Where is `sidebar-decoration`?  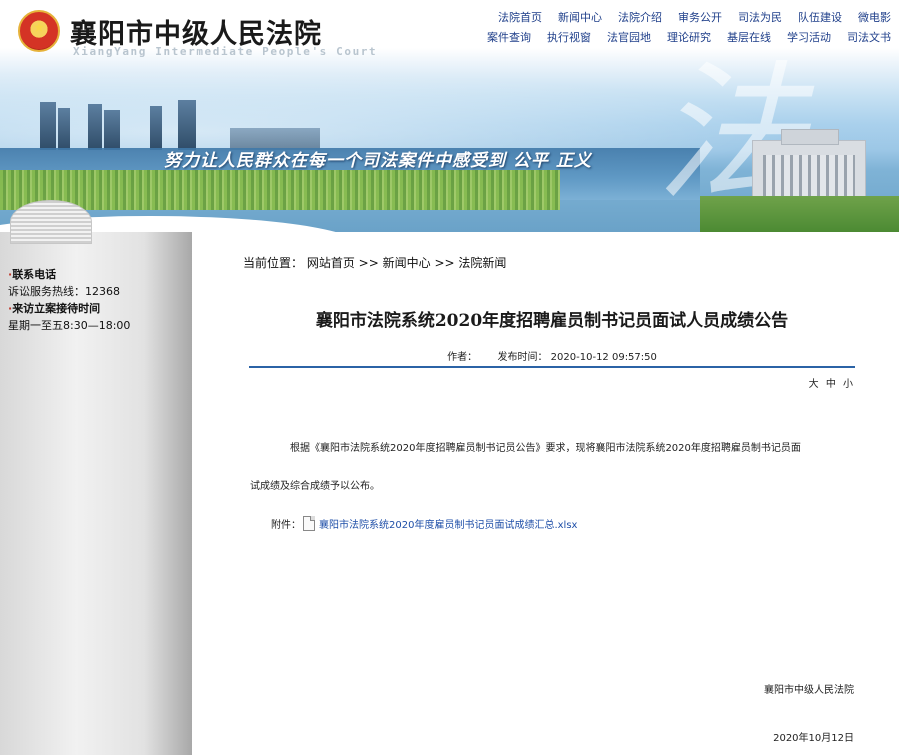 sidebar-decoration is located at coordinates (51, 222).